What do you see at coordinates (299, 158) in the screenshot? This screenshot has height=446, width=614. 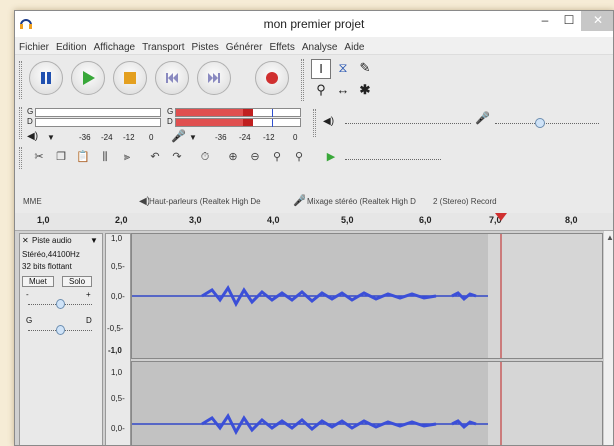 I see `fit-project-button: ⚲` at bounding box center [299, 158].